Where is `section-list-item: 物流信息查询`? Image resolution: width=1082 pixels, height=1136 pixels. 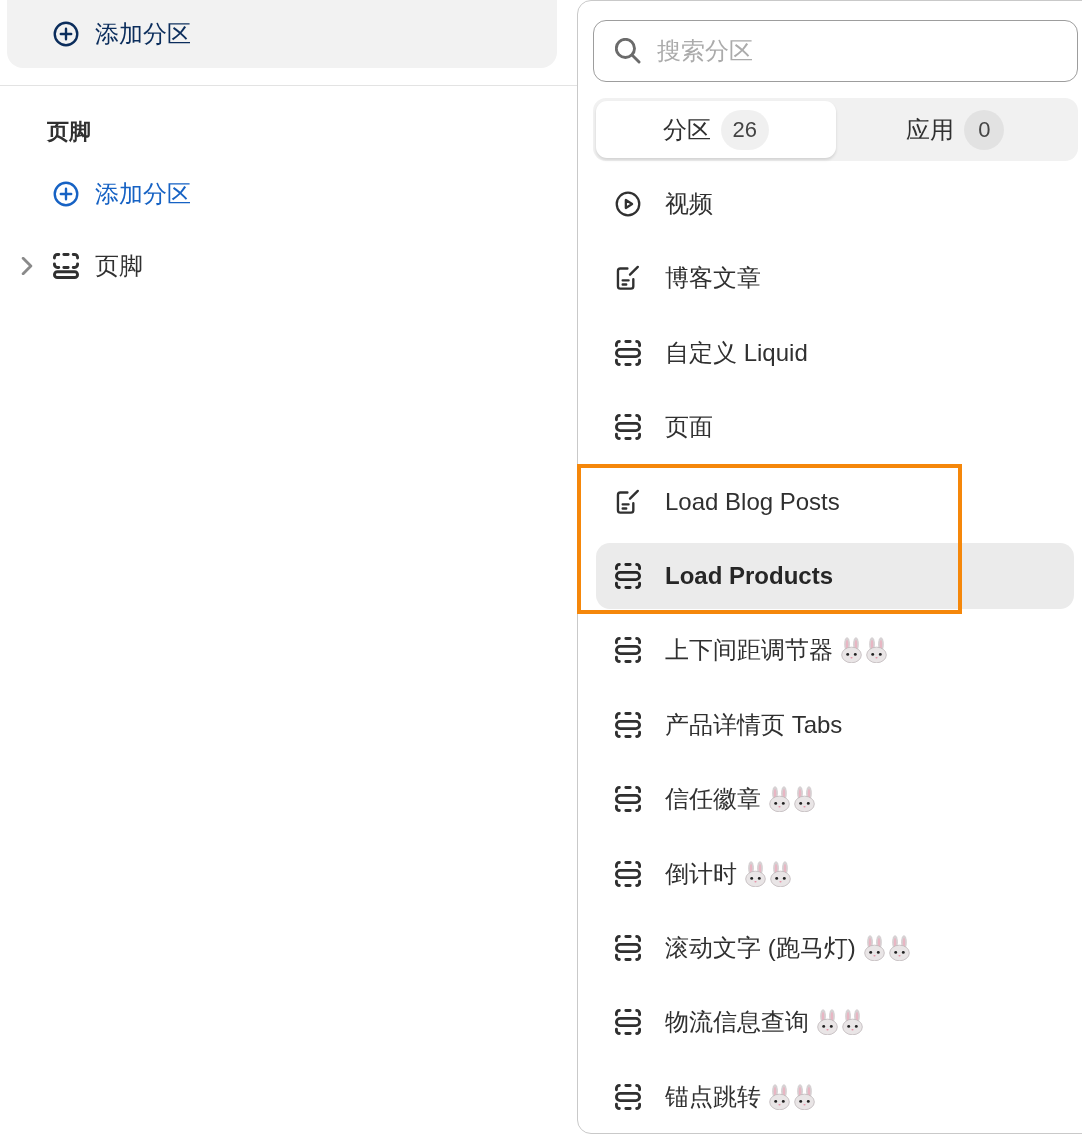
section-list-item: 物流信息查询 is located at coordinates (835, 1022).